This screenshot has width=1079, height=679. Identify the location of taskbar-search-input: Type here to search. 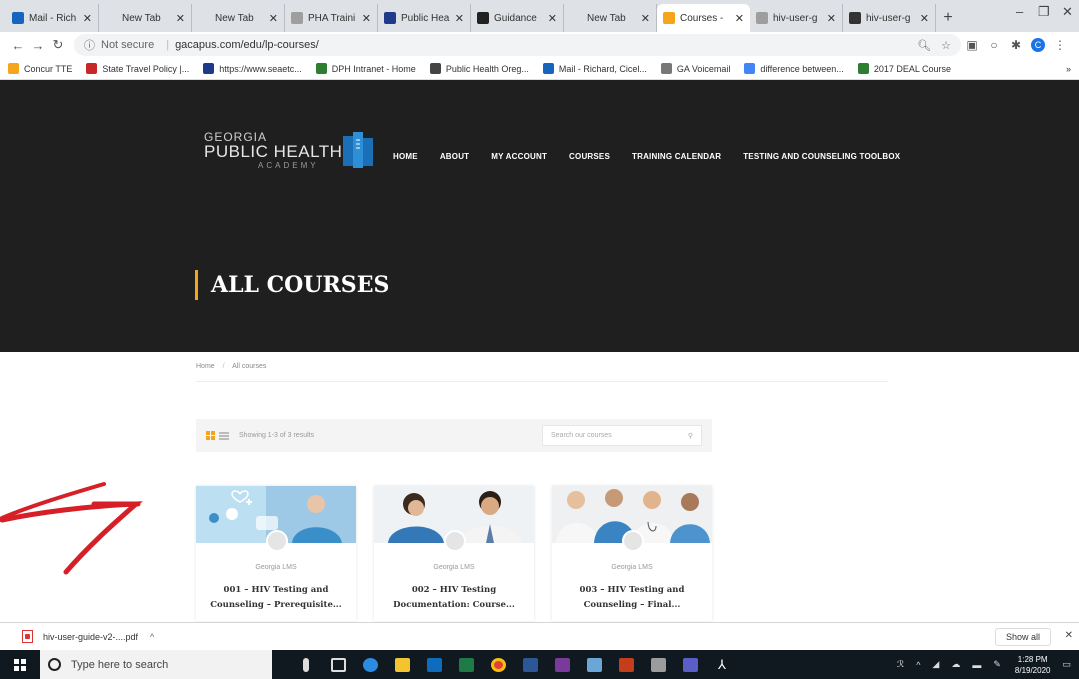
(156, 664).